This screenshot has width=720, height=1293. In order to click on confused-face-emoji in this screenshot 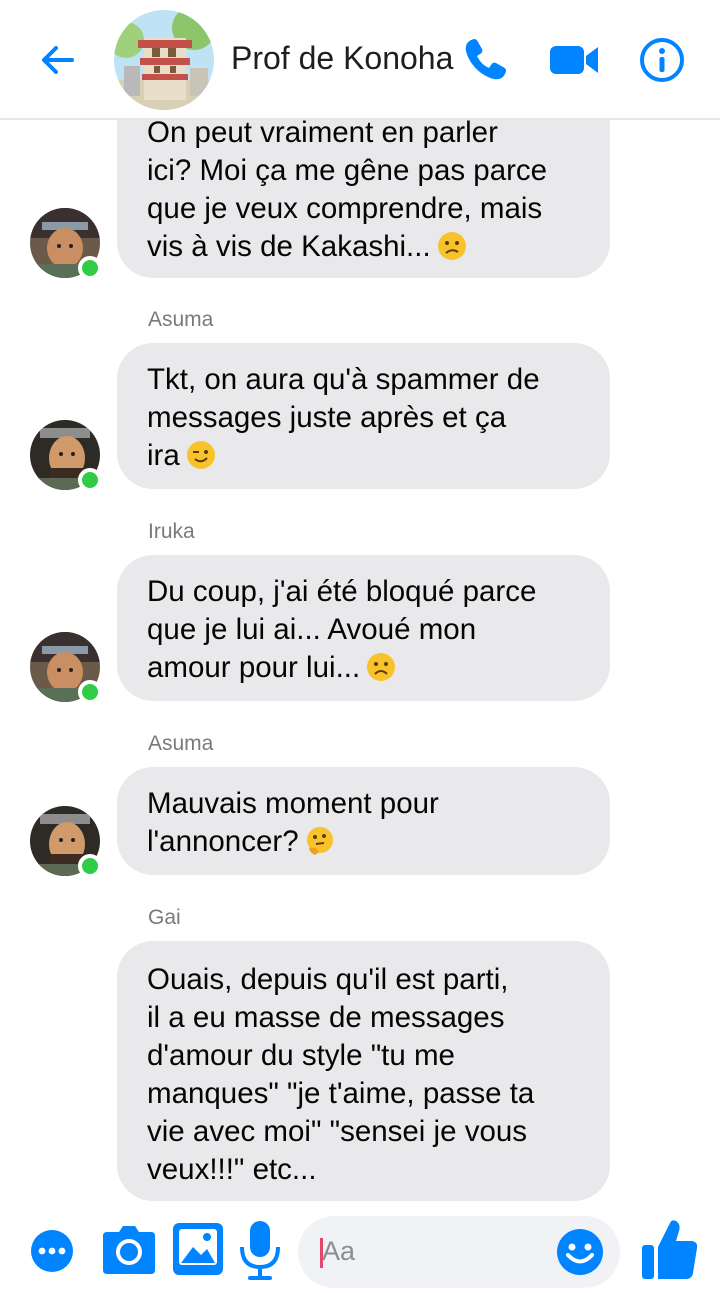, I will do `click(451, 246)`.